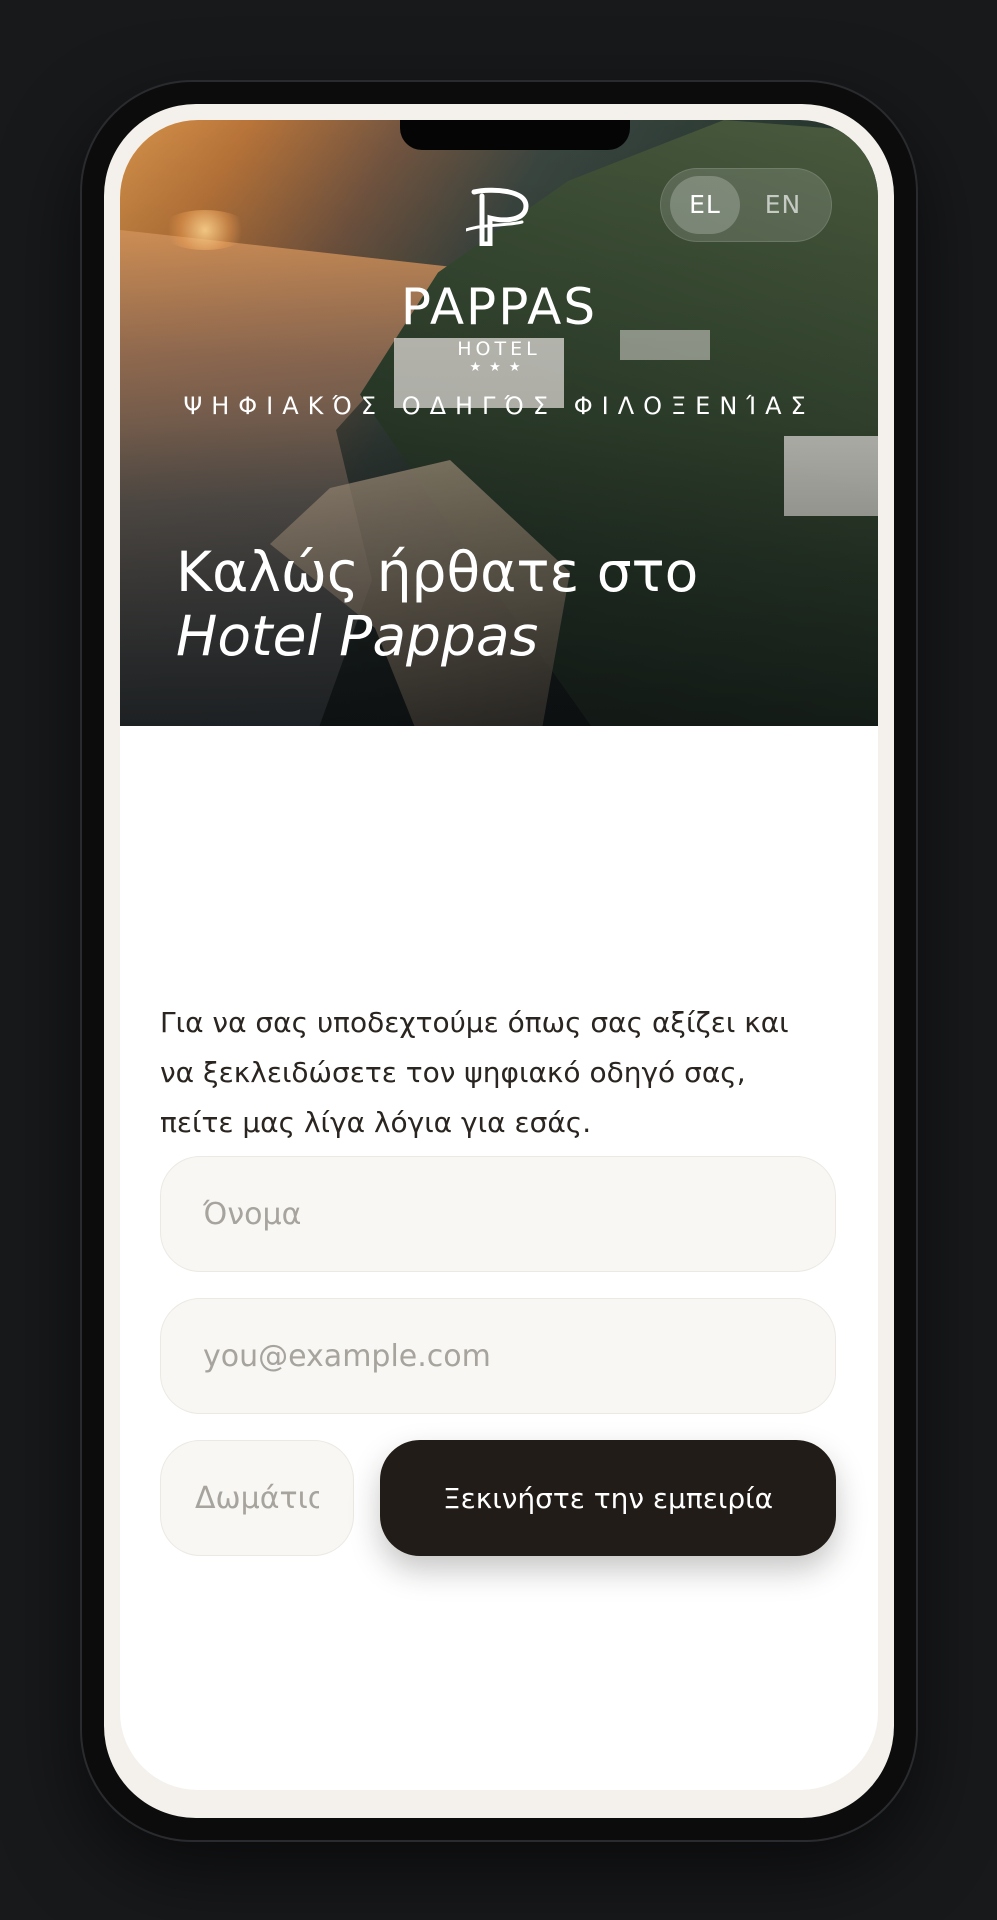  Describe the element at coordinates (498, 1214) in the screenshot. I see `name-input` at that location.